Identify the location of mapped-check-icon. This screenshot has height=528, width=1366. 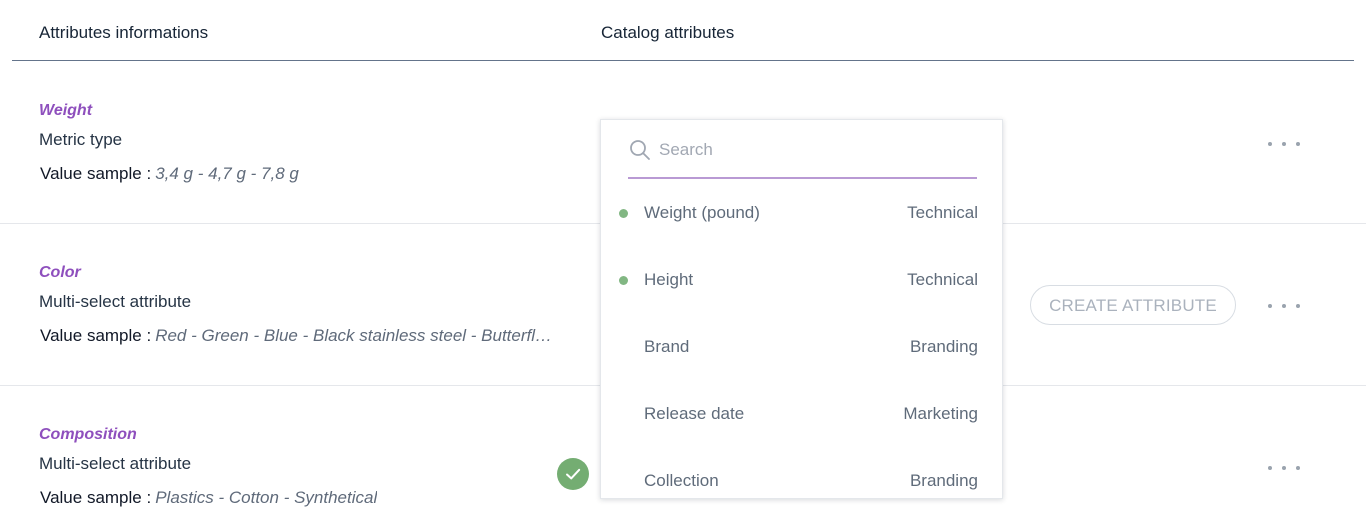
(573, 474).